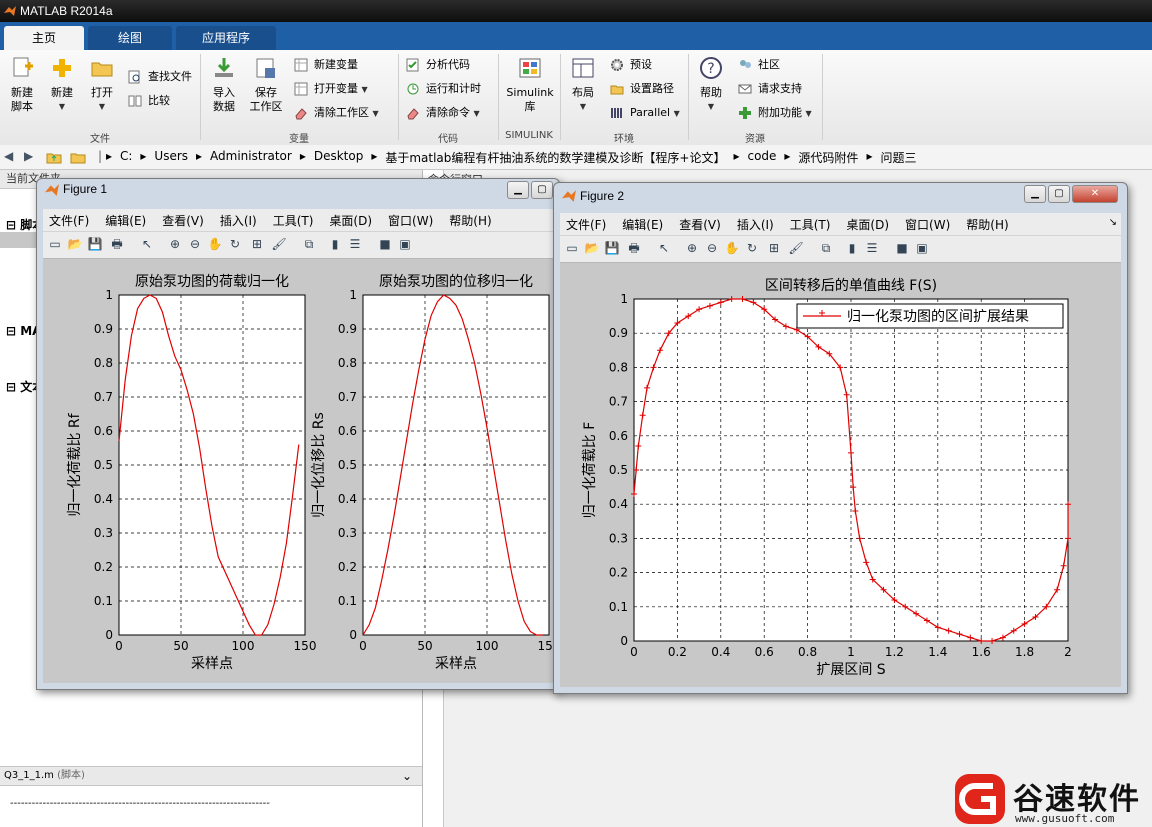  I want to click on dock-arrow-icon: ↘, so click(1113, 222).